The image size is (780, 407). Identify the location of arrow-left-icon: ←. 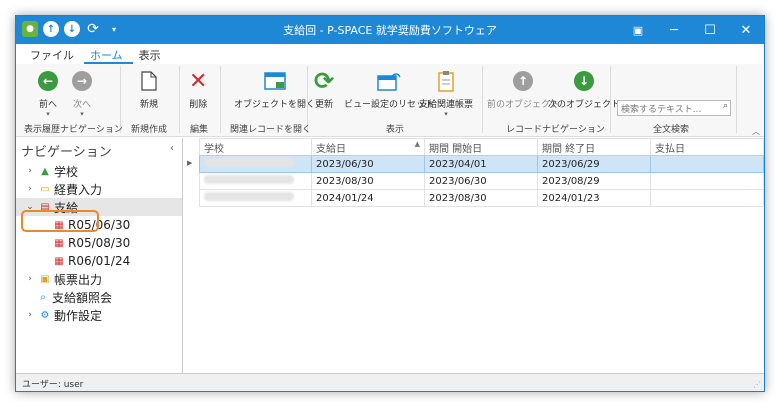
(48, 81).